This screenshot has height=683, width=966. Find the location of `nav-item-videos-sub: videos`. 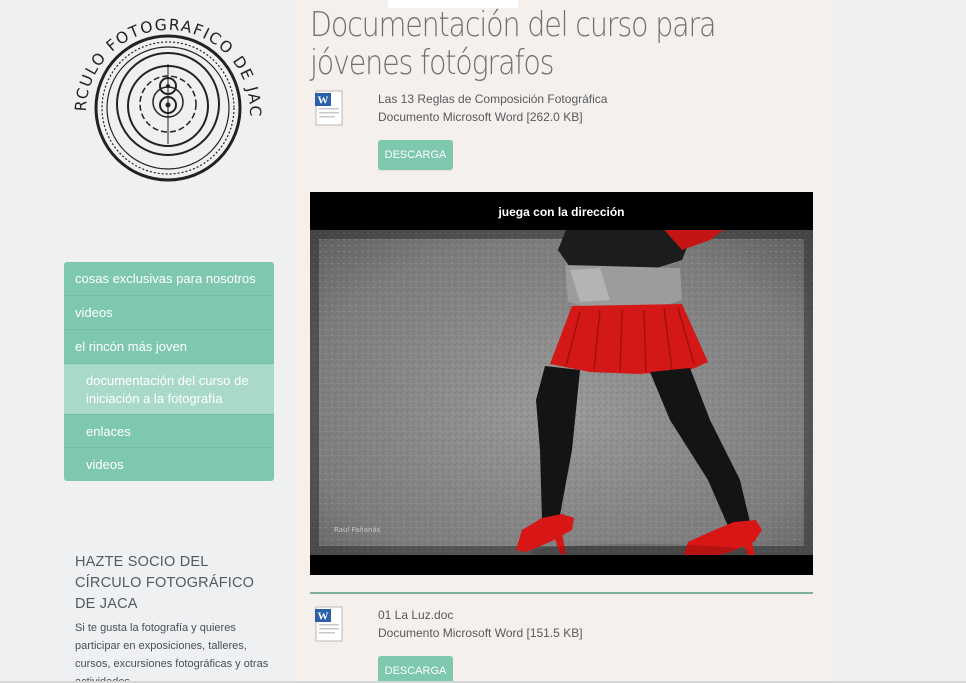

nav-item-videos-sub: videos is located at coordinates (169, 464).